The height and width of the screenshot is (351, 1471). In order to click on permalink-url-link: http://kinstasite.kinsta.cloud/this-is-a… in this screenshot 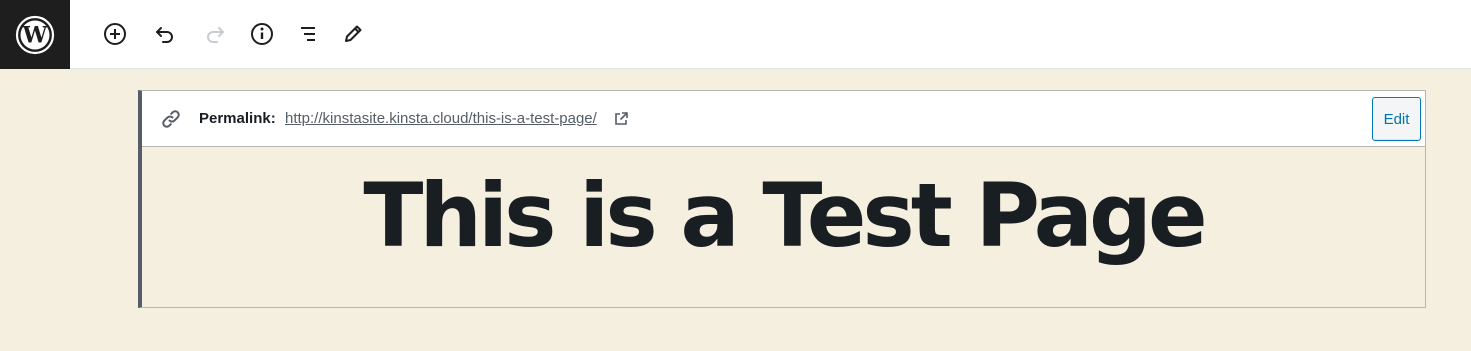, I will do `click(441, 119)`.